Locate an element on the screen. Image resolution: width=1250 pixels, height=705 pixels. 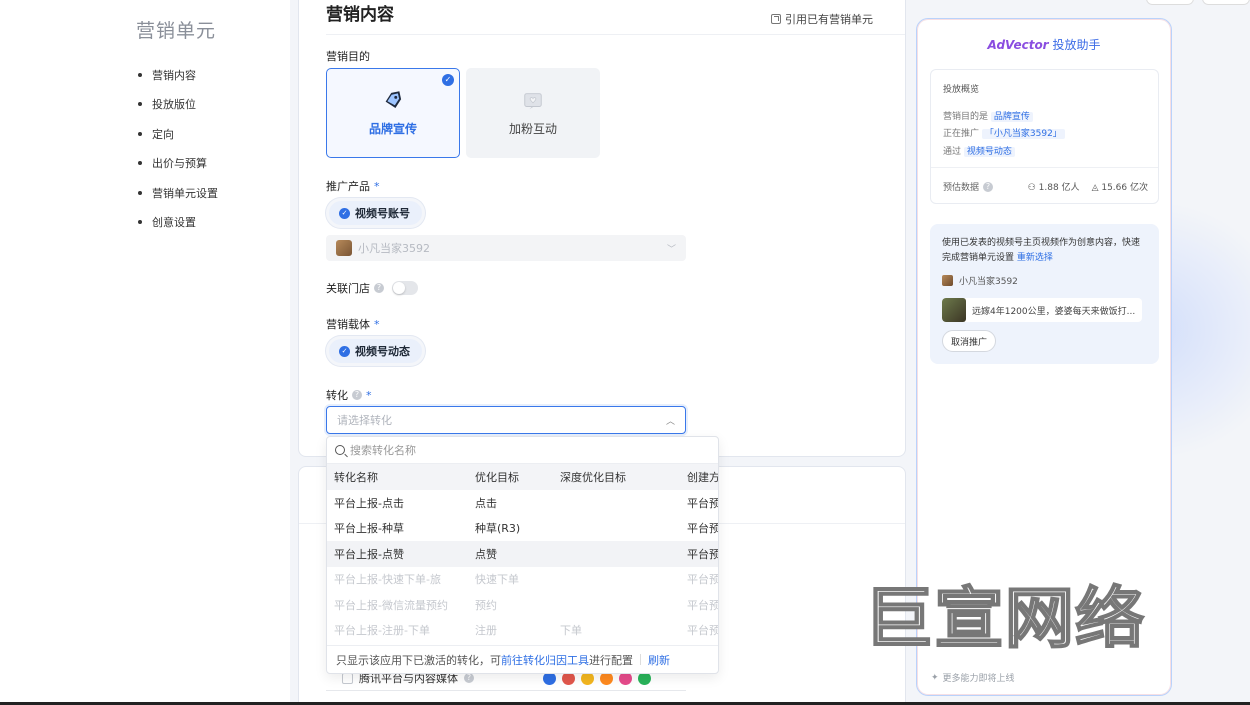
goal-label: 营销目的 is located at coordinates (348, 56).